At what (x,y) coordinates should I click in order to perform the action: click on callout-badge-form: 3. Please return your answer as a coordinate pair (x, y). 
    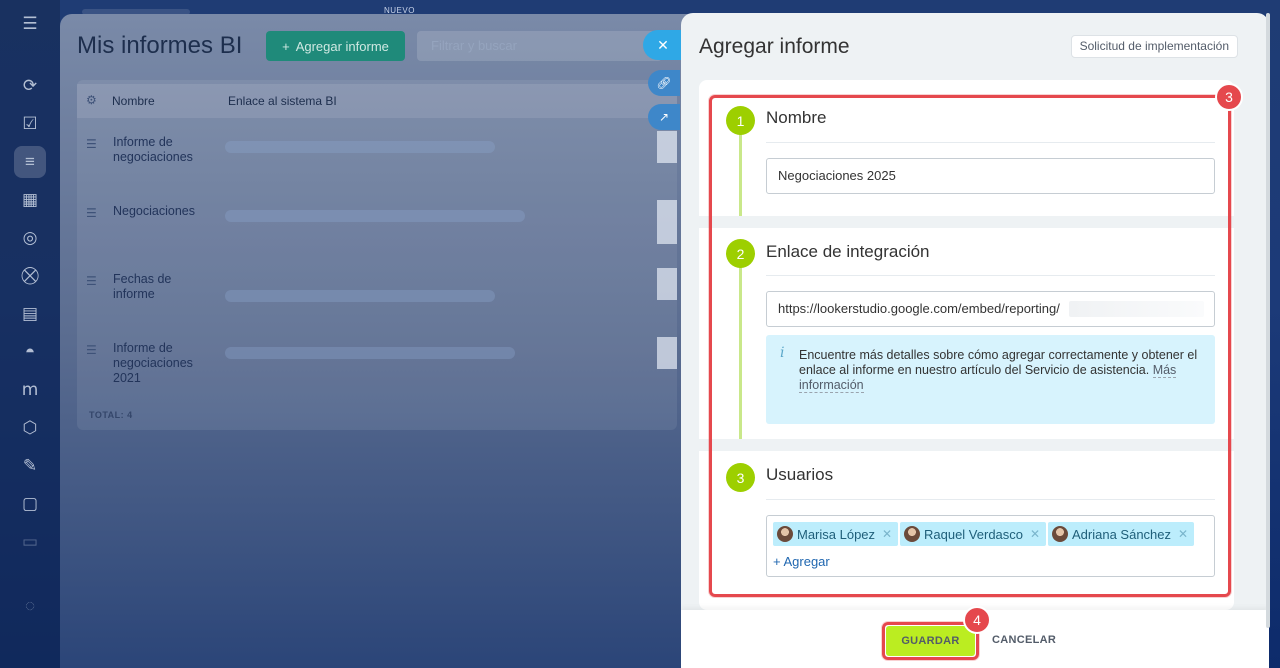
    Looking at the image, I should click on (1229, 97).